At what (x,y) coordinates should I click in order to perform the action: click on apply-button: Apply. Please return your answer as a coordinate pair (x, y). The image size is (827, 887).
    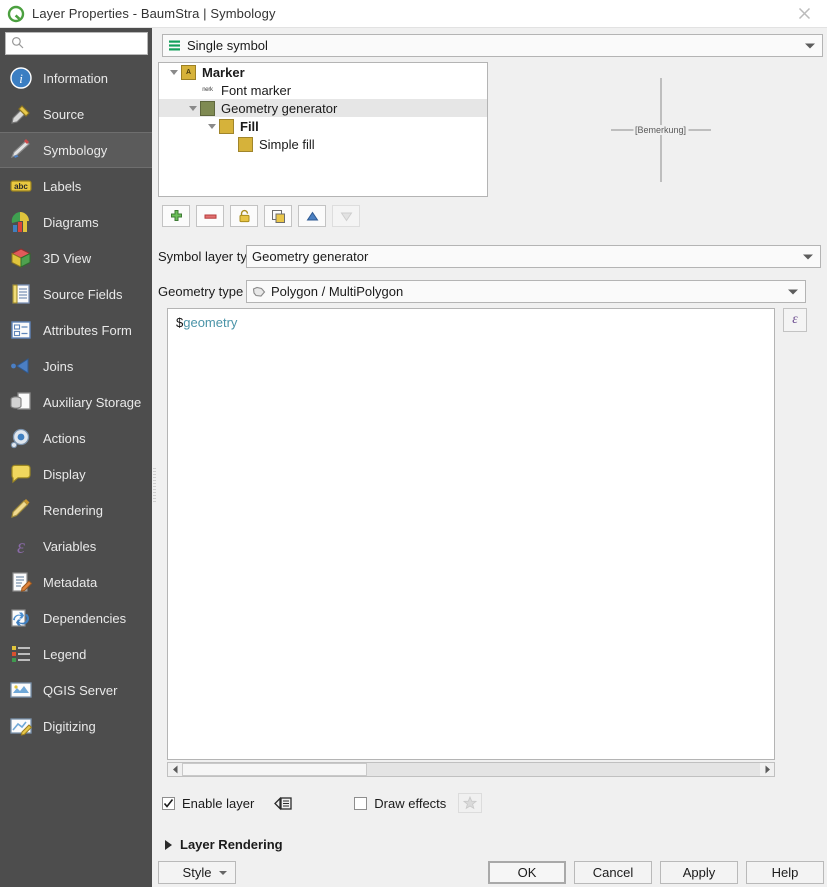
    Looking at the image, I should click on (699, 872).